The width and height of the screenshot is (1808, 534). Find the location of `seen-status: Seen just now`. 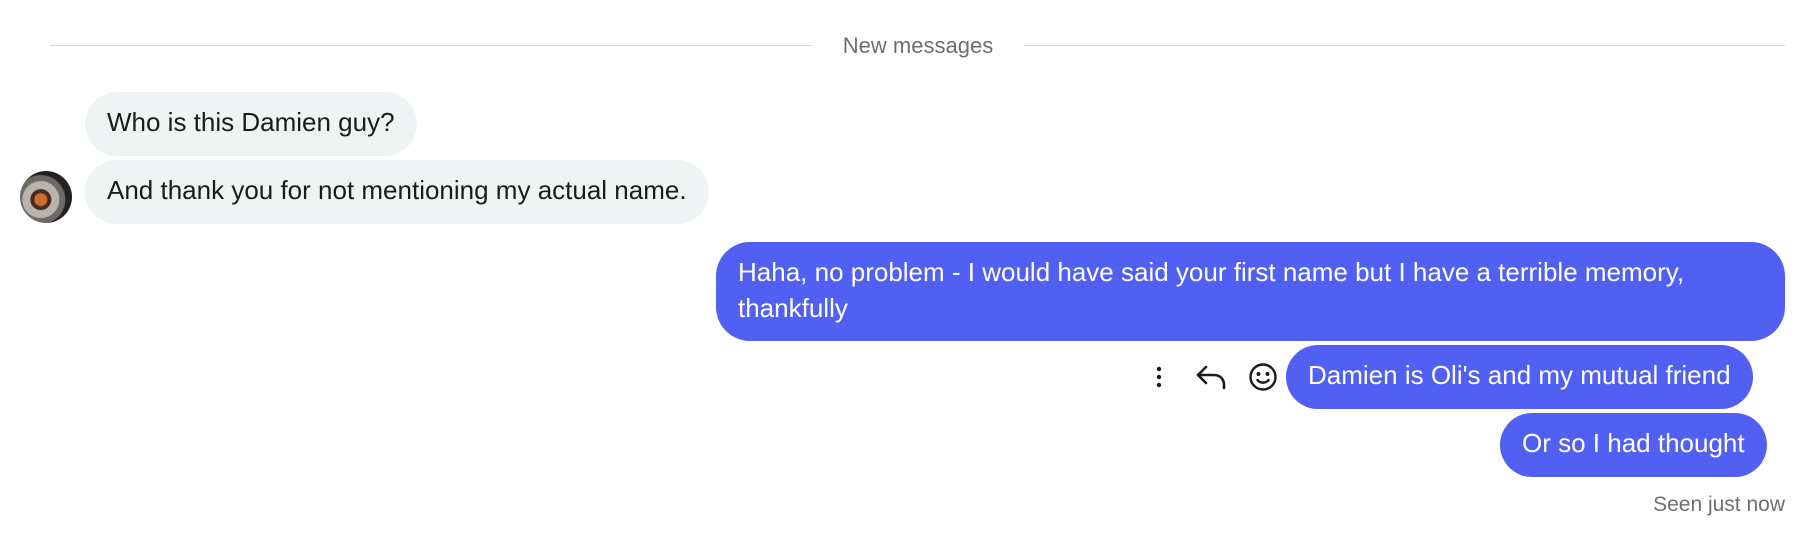

seen-status: Seen just now is located at coordinates (1719, 504).